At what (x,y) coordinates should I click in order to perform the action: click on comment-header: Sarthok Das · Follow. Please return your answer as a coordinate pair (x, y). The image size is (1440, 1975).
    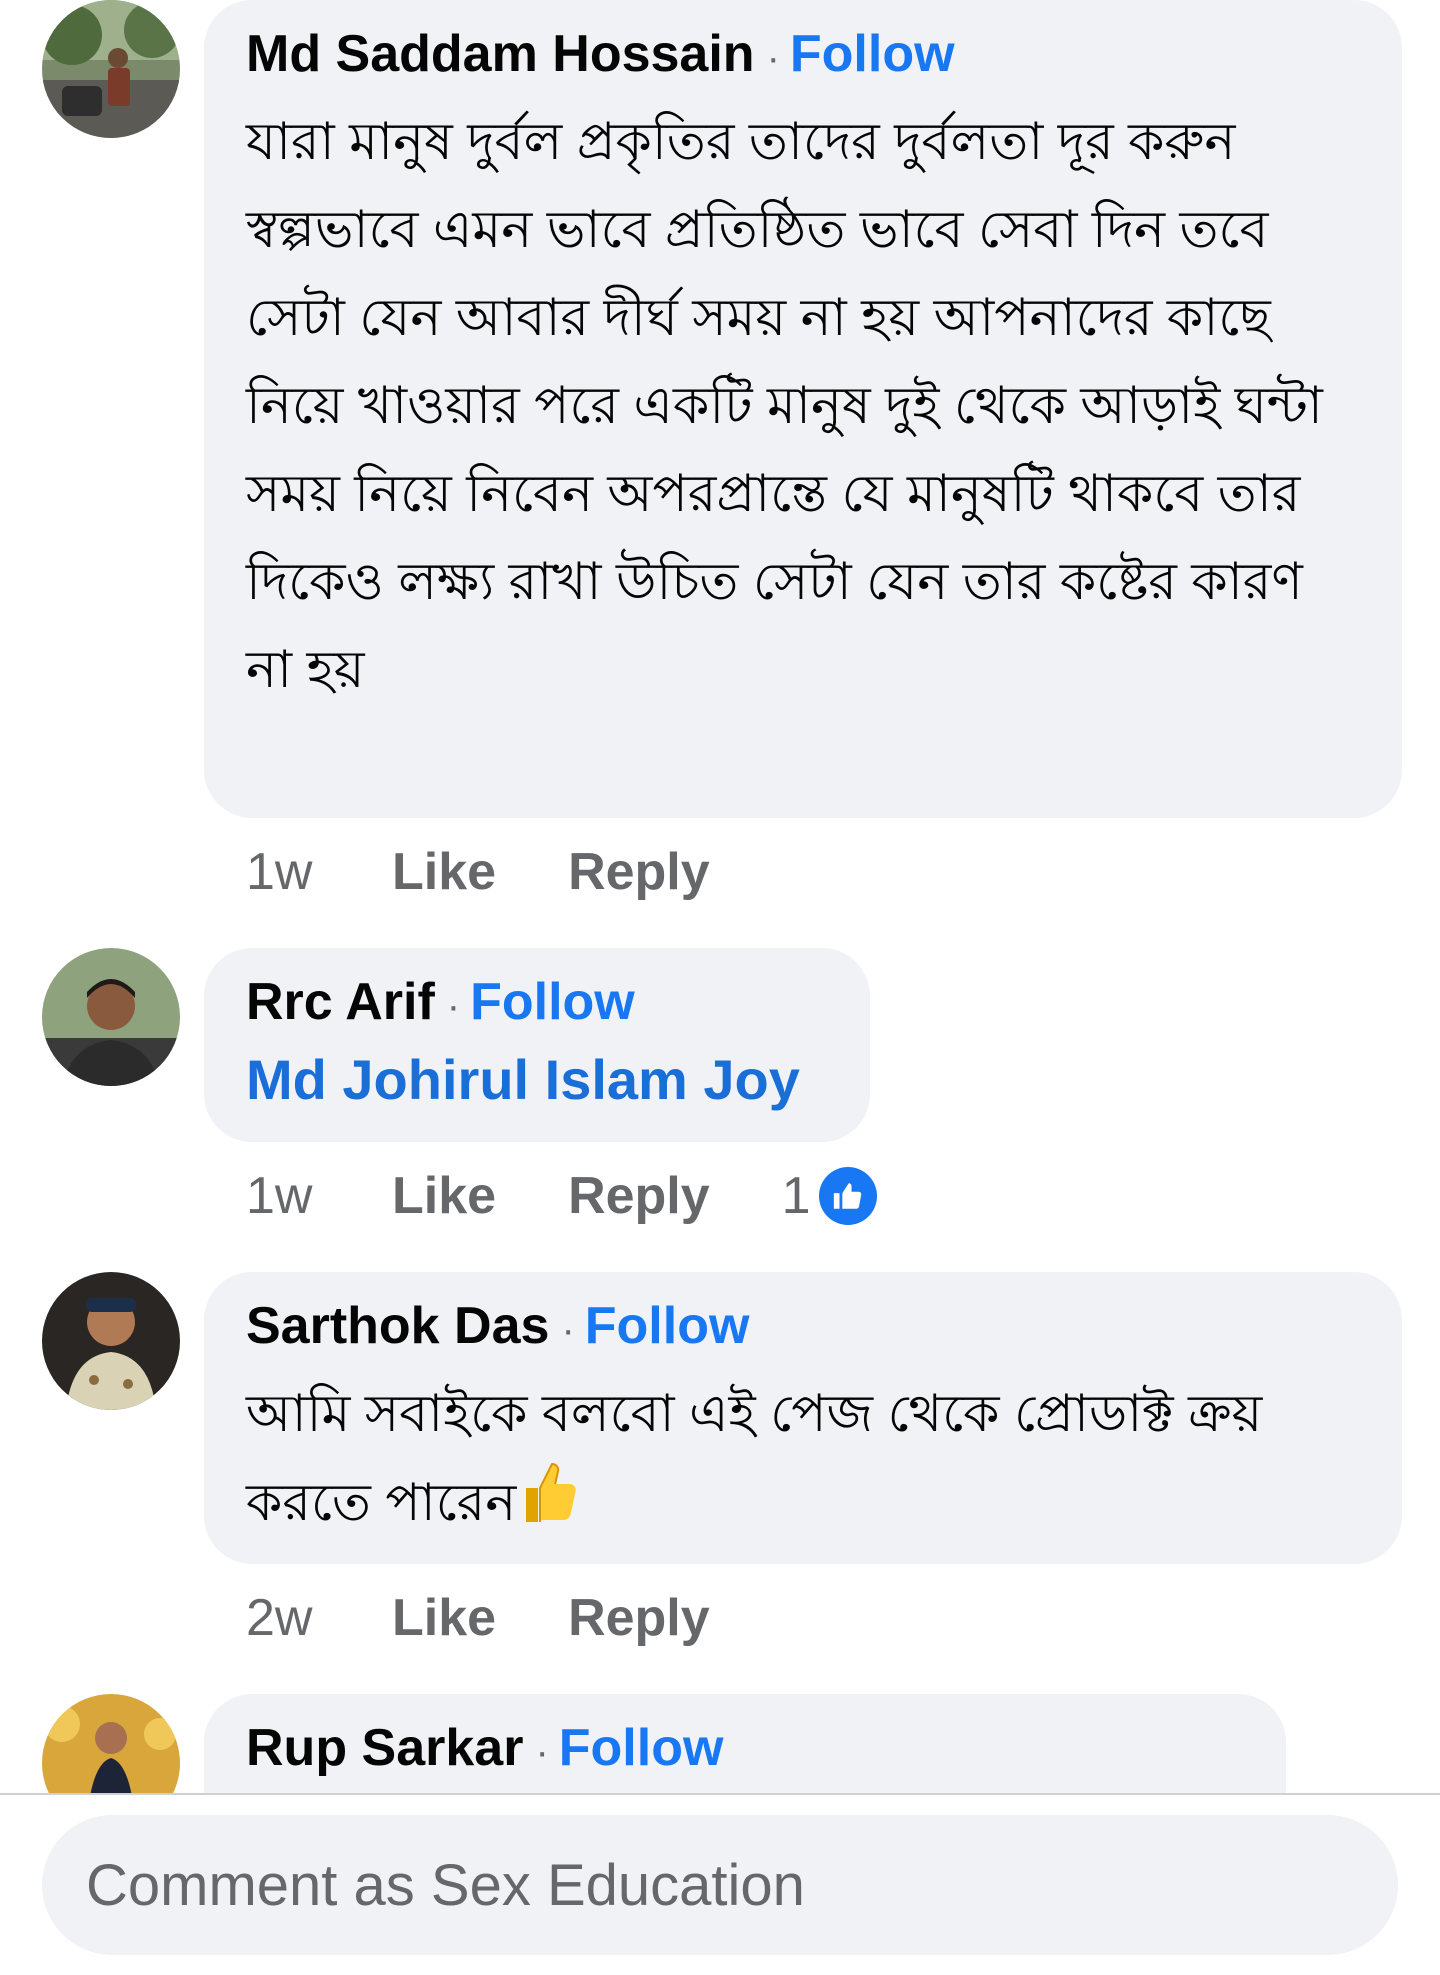
    Looking at the image, I should click on (804, 1328).